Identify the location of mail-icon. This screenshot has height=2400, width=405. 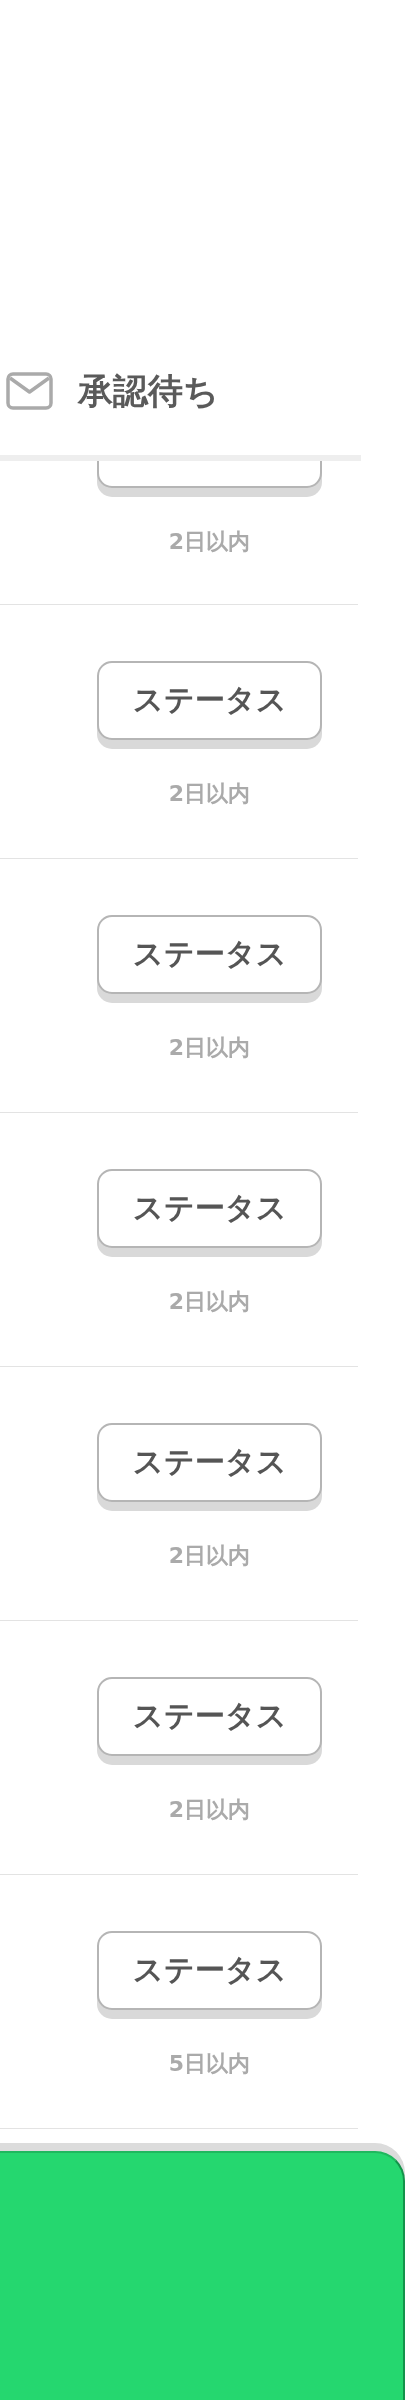
(29, 391).